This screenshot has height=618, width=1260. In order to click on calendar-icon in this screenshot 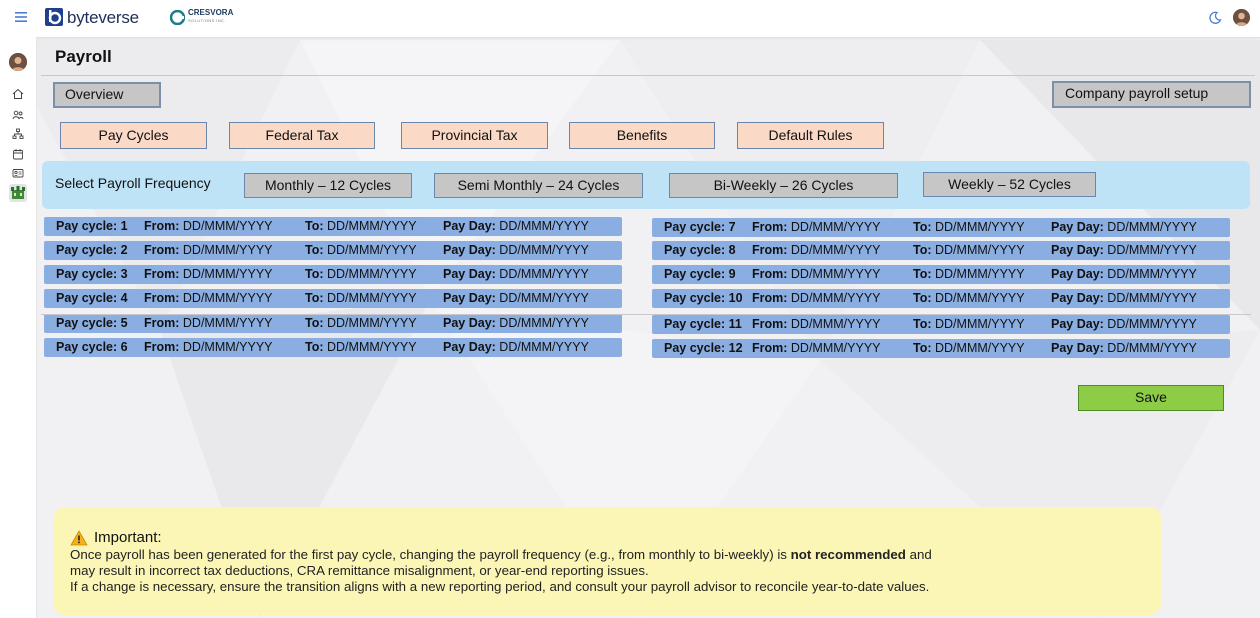, I will do `click(18, 154)`.